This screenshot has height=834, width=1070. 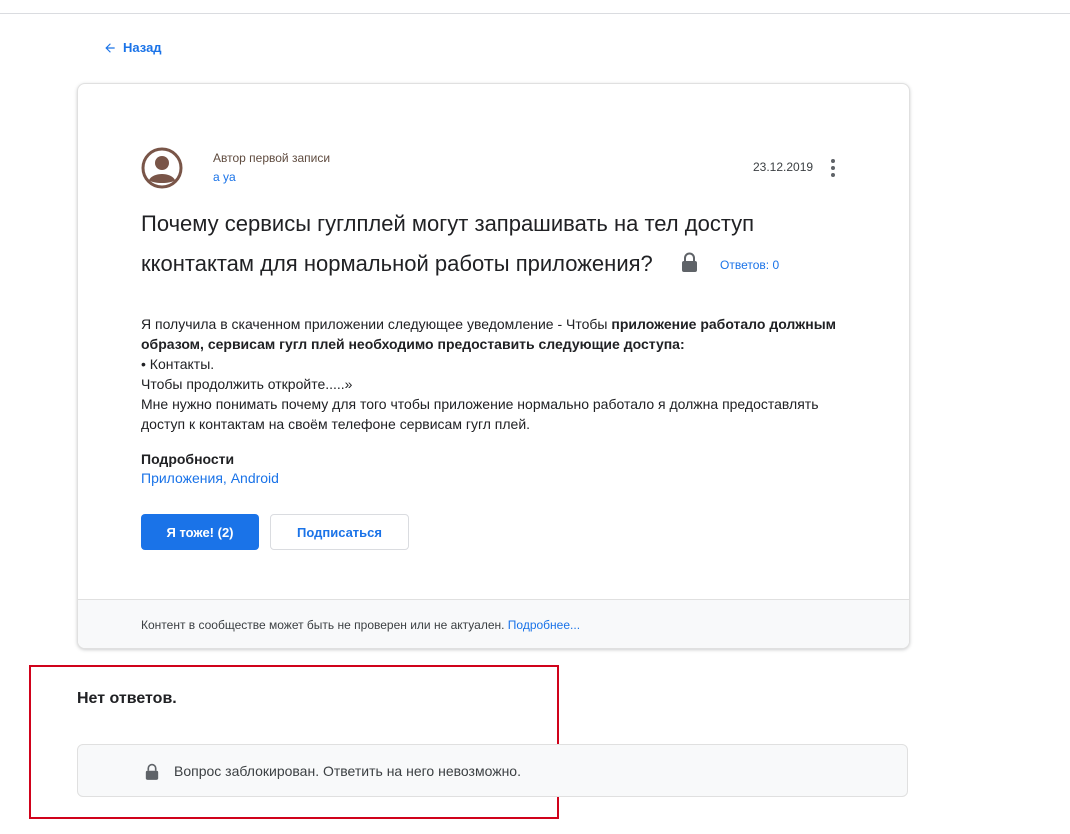 I want to click on top-divider, so click(x=535, y=13).